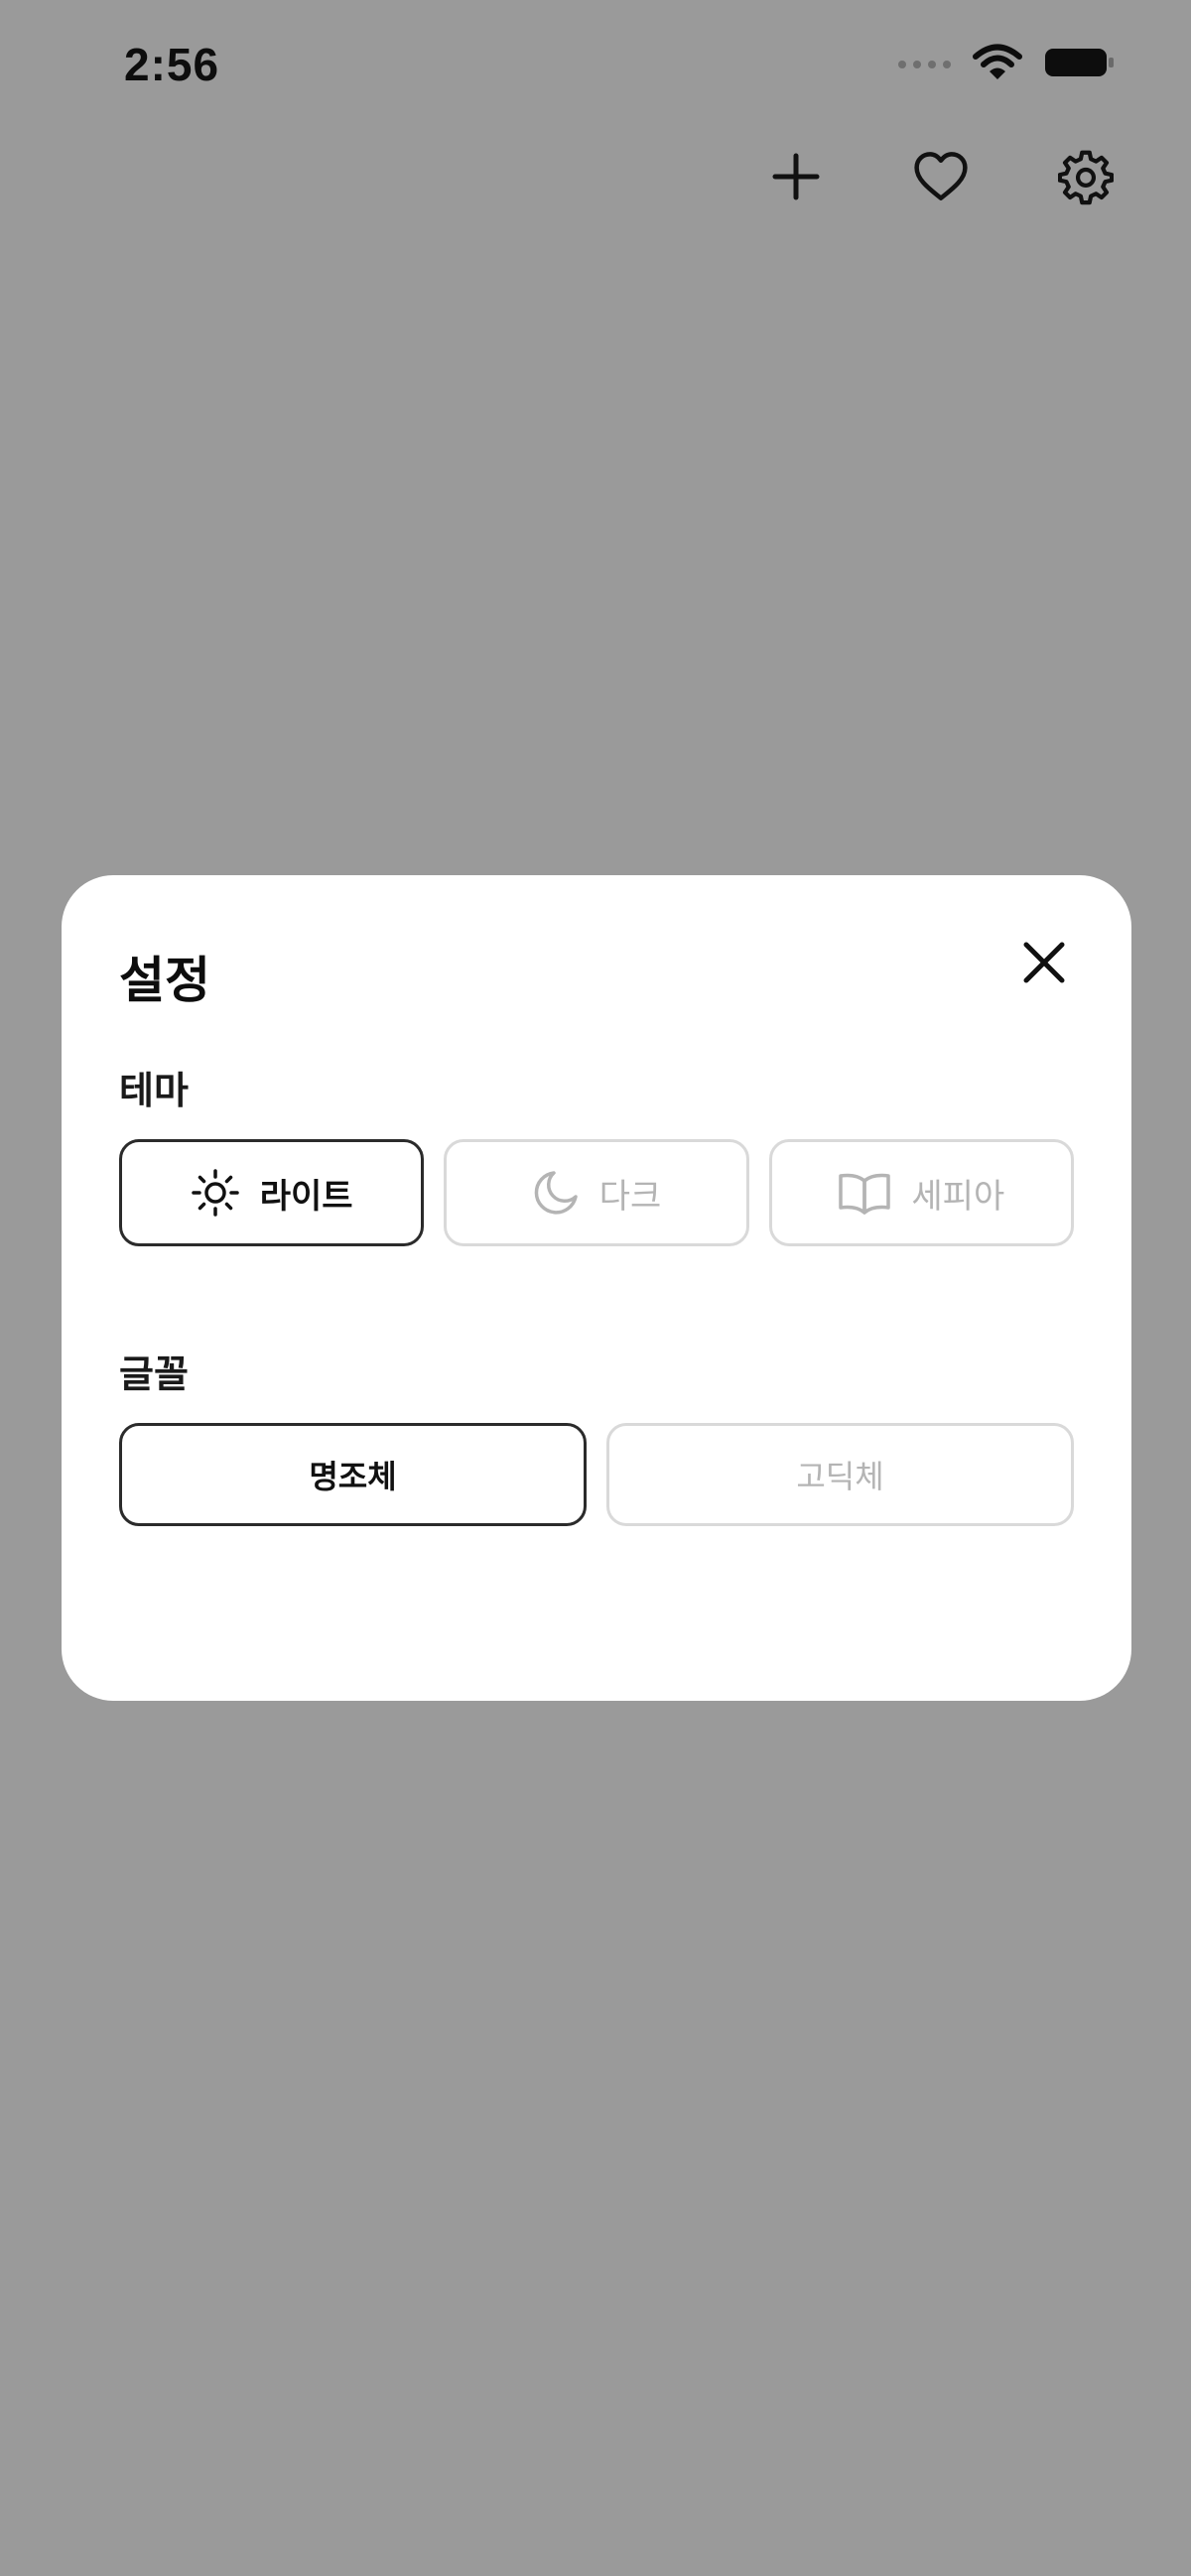 The width and height of the screenshot is (1191, 2576). What do you see at coordinates (154, 1374) in the screenshot?
I see `font-section-label: 글꼴` at bounding box center [154, 1374].